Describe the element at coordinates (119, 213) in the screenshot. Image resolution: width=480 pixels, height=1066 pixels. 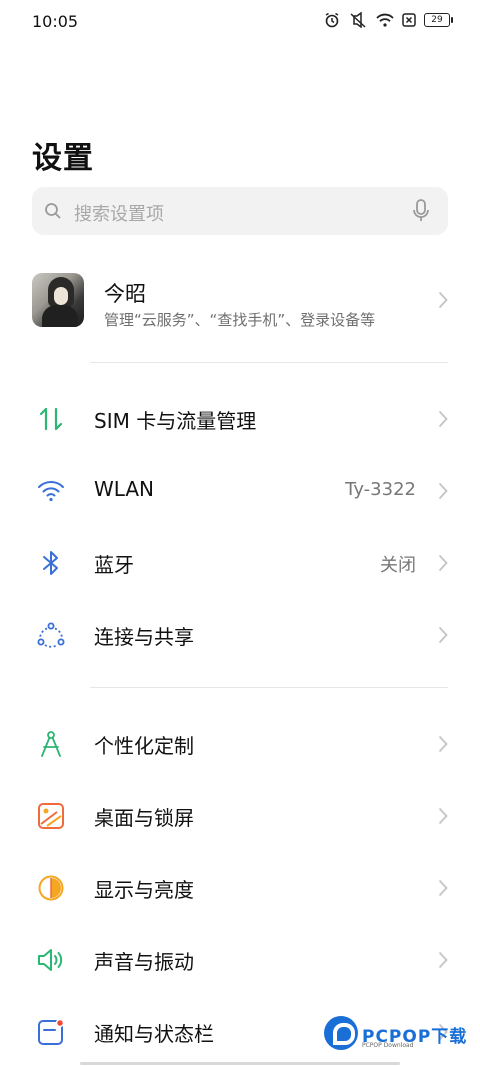
I see `search-input: 搜索设置项` at that location.